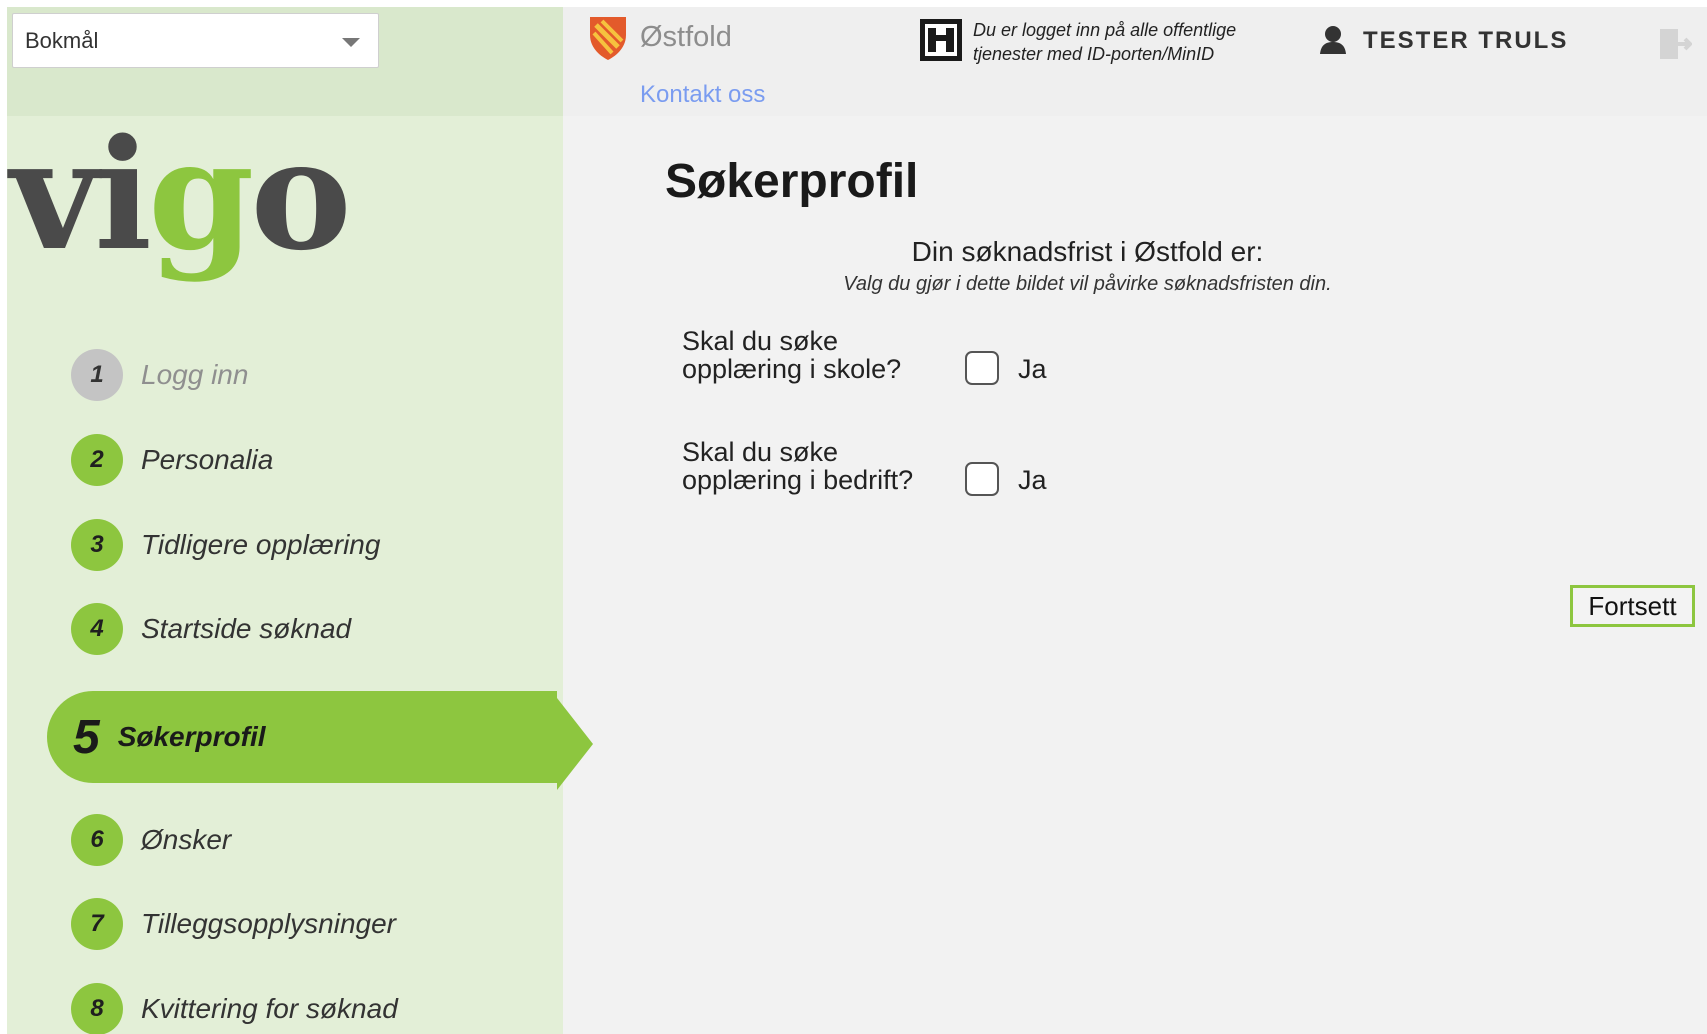 This screenshot has height=1034, width=1707. I want to click on step-label: Personalia, so click(207, 459).